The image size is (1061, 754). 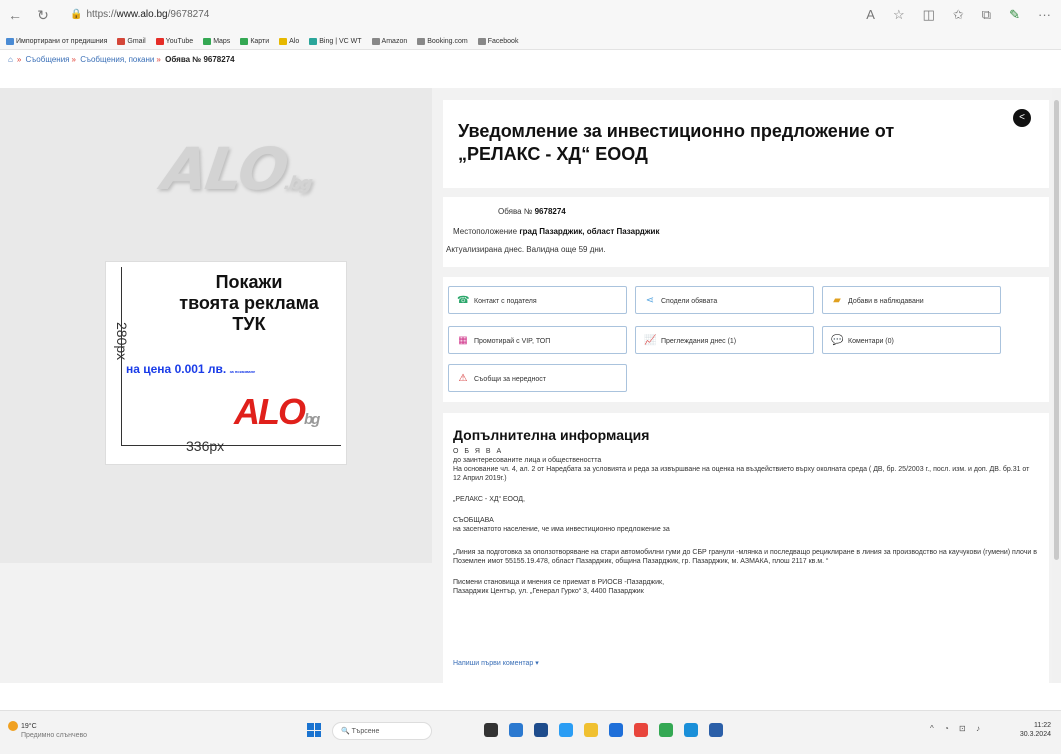 I want to click on ad-number-label: Обява №, so click(x=515, y=211).